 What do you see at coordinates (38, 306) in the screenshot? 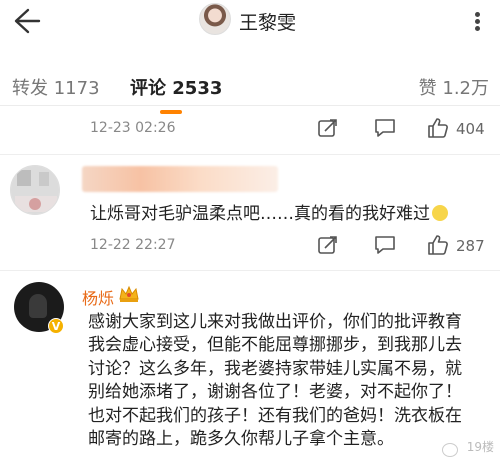
I see `avatar-figure` at bounding box center [38, 306].